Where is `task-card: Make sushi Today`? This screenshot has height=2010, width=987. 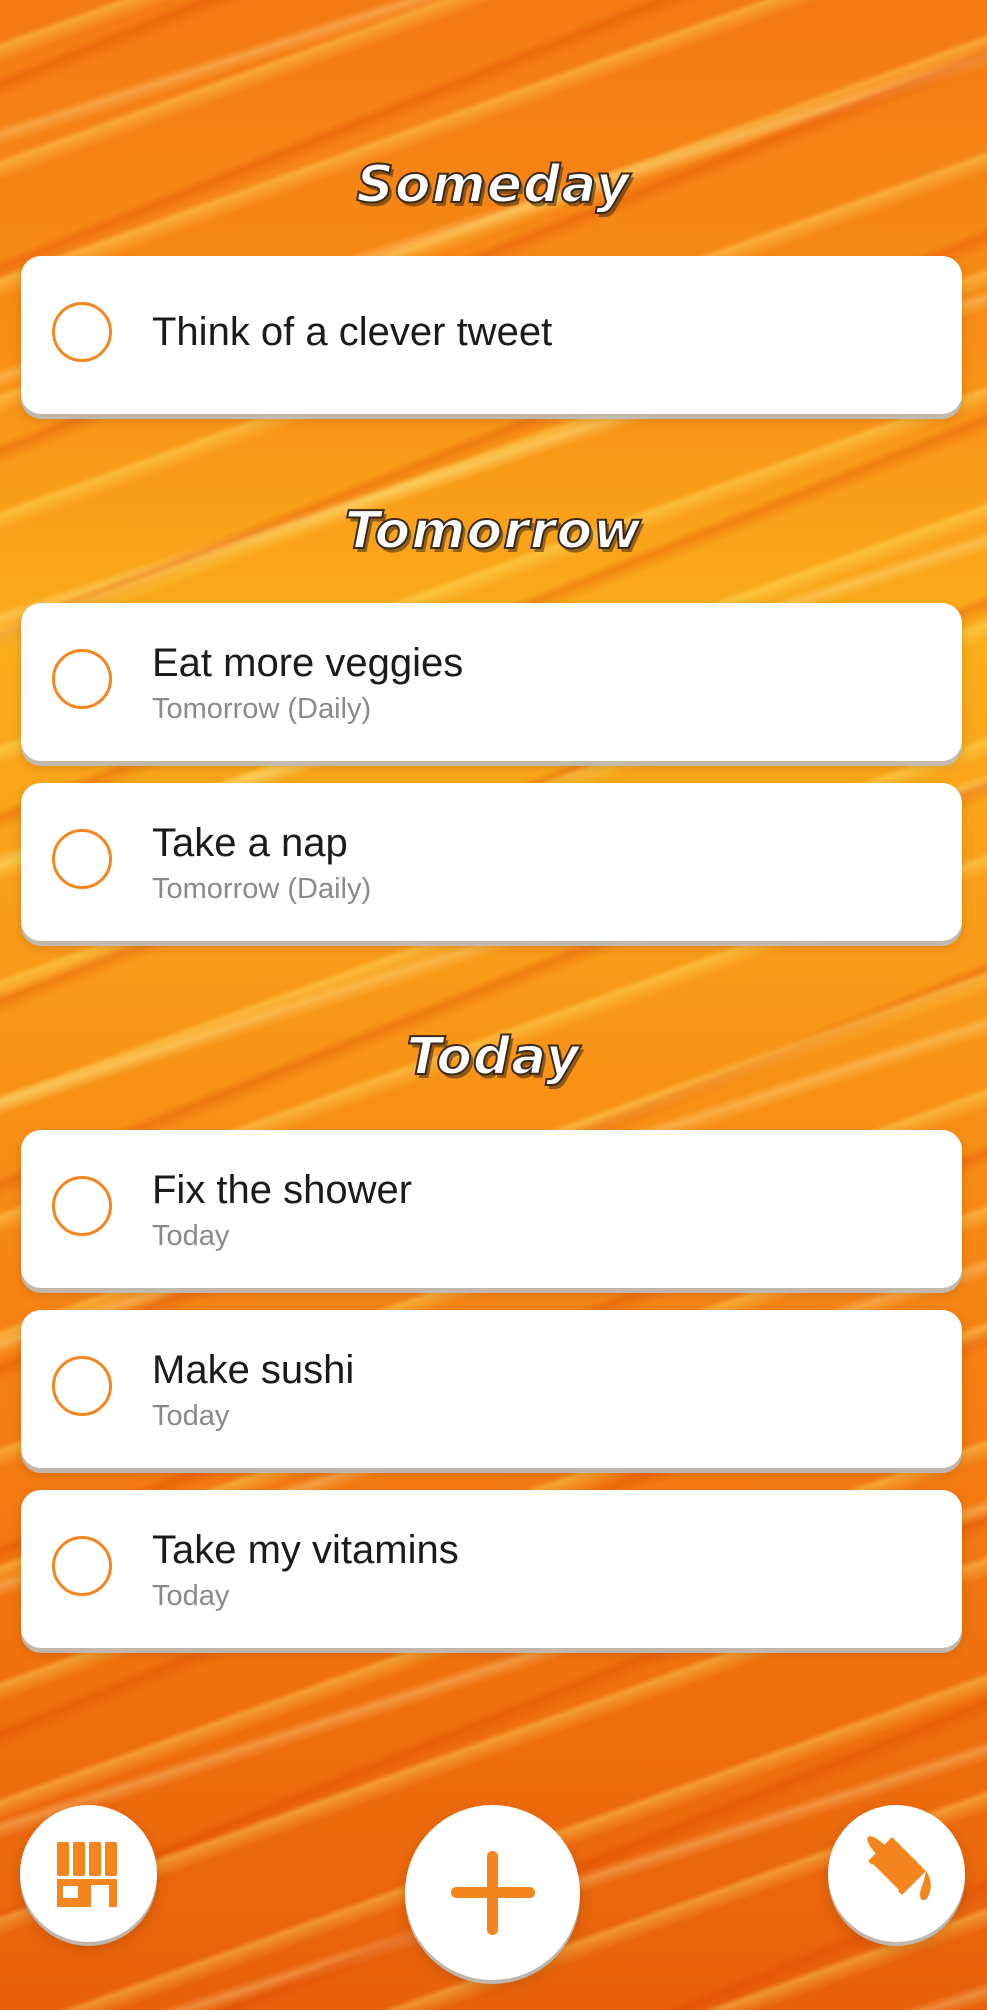
task-card: Make sushi Today is located at coordinates (491, 1389).